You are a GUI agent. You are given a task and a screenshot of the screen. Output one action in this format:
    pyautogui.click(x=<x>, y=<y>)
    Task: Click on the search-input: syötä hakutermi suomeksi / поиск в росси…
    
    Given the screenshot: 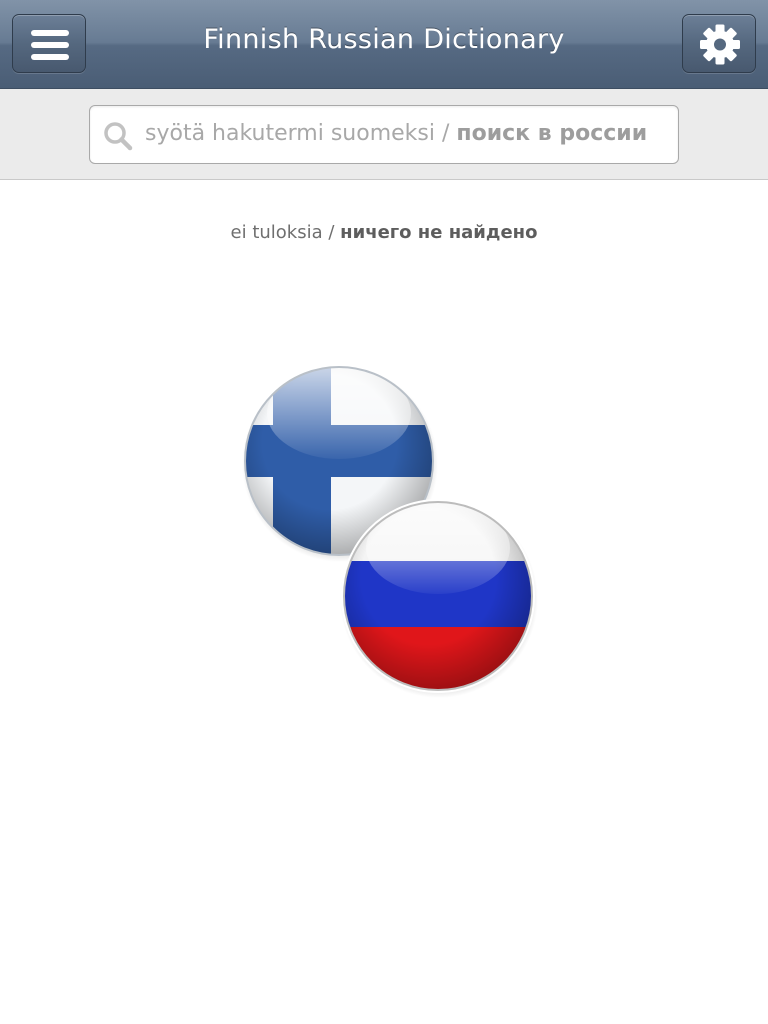 What is the action you would take?
    pyautogui.click(x=384, y=134)
    